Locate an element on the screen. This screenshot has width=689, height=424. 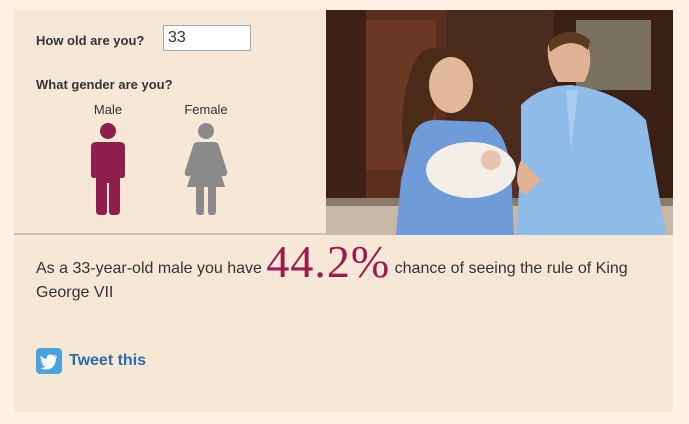
gender-option-female: Female is located at coordinates (206, 159).